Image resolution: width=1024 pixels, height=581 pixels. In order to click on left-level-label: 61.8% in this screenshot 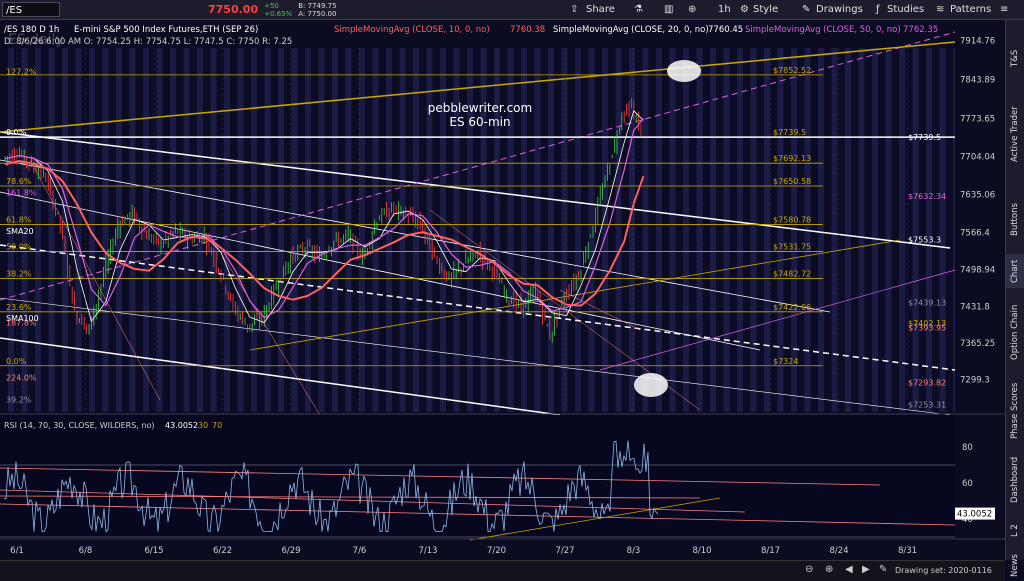, I will do `click(19, 219)`.